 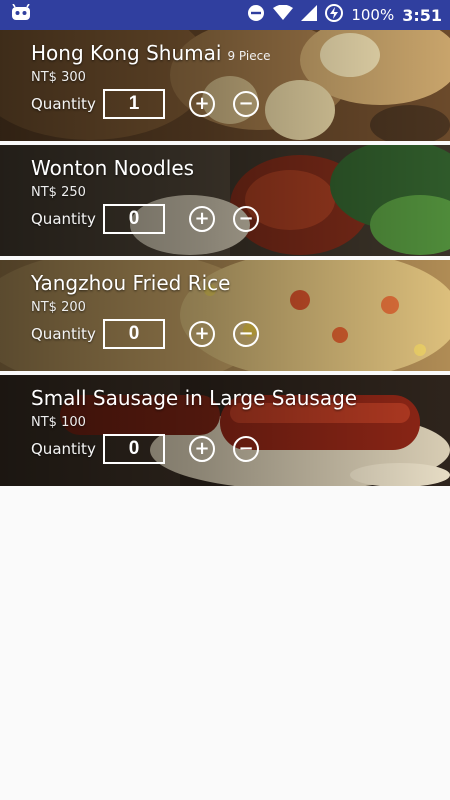 I want to click on quantity-field: 1, so click(x=134, y=104).